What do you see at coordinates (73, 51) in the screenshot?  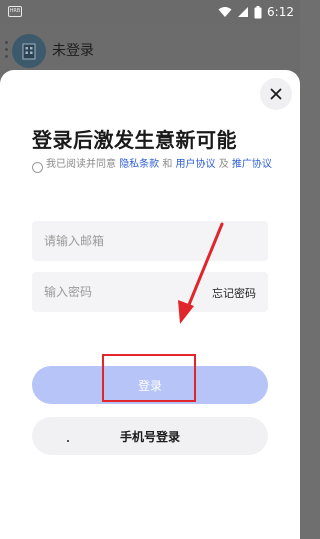 I see `user-name: 未登录` at bounding box center [73, 51].